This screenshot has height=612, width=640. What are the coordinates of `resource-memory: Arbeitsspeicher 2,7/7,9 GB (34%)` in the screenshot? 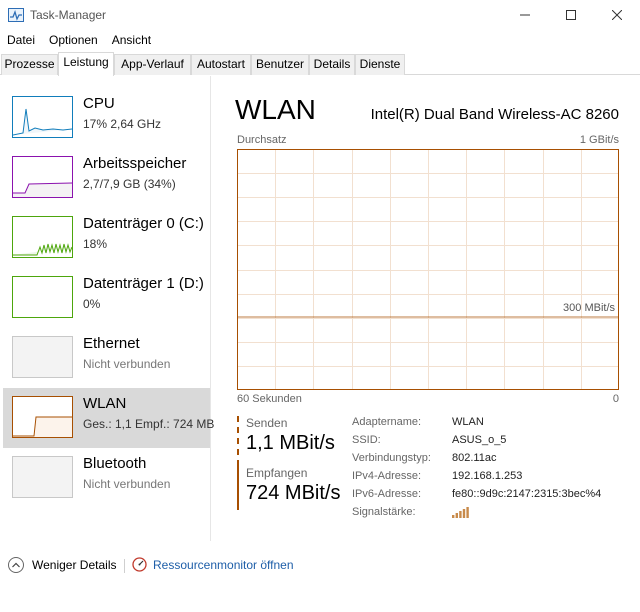 It's located at (106, 178).